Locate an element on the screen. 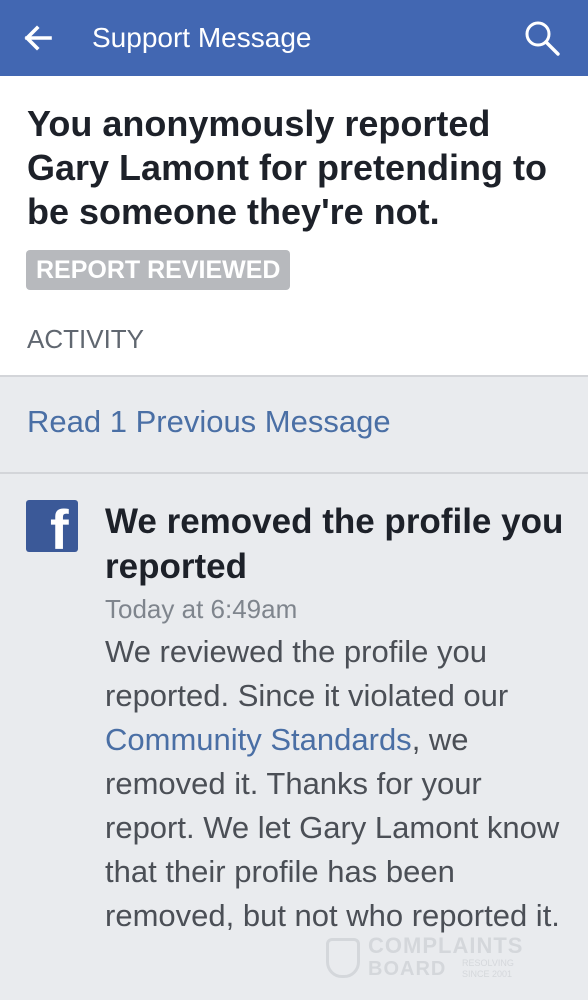 This screenshot has width=588, height=1000. back-button is located at coordinates (38, 38).